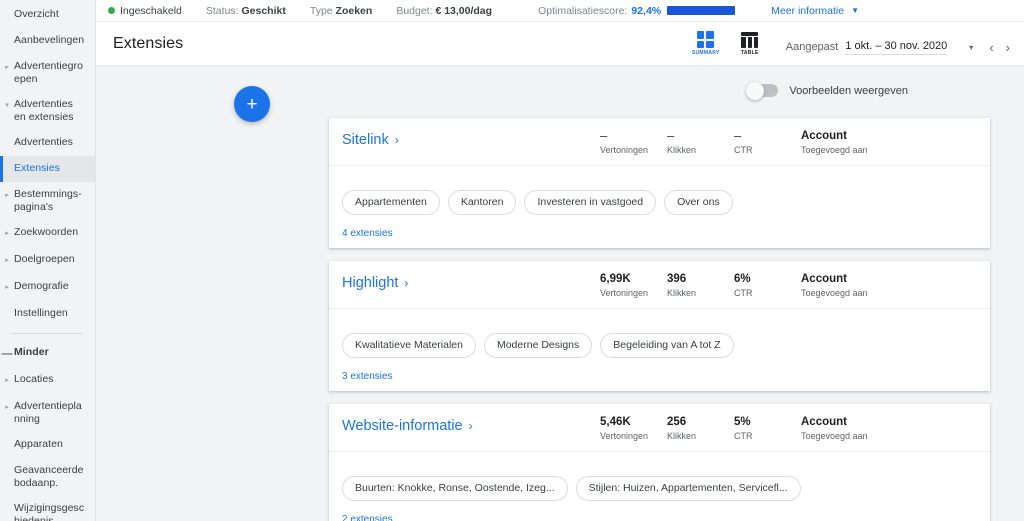 The width and height of the screenshot is (1024, 521). I want to click on add-extension-button: +, so click(252, 104).